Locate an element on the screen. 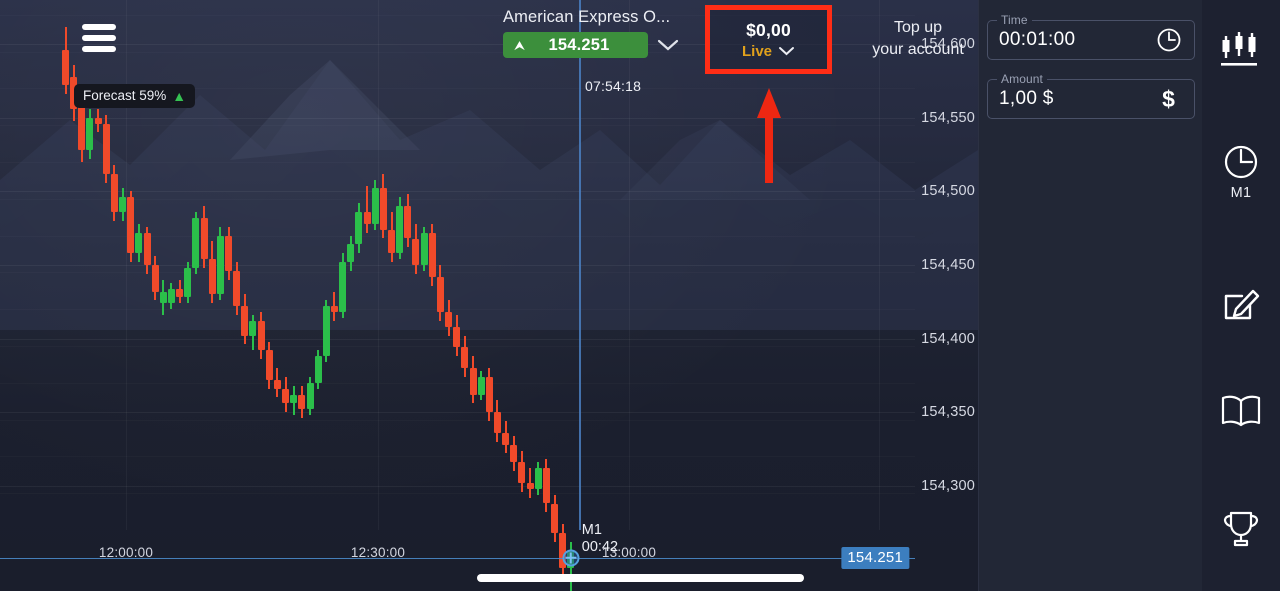  amount-field-legend: Amount is located at coordinates (1022, 79).